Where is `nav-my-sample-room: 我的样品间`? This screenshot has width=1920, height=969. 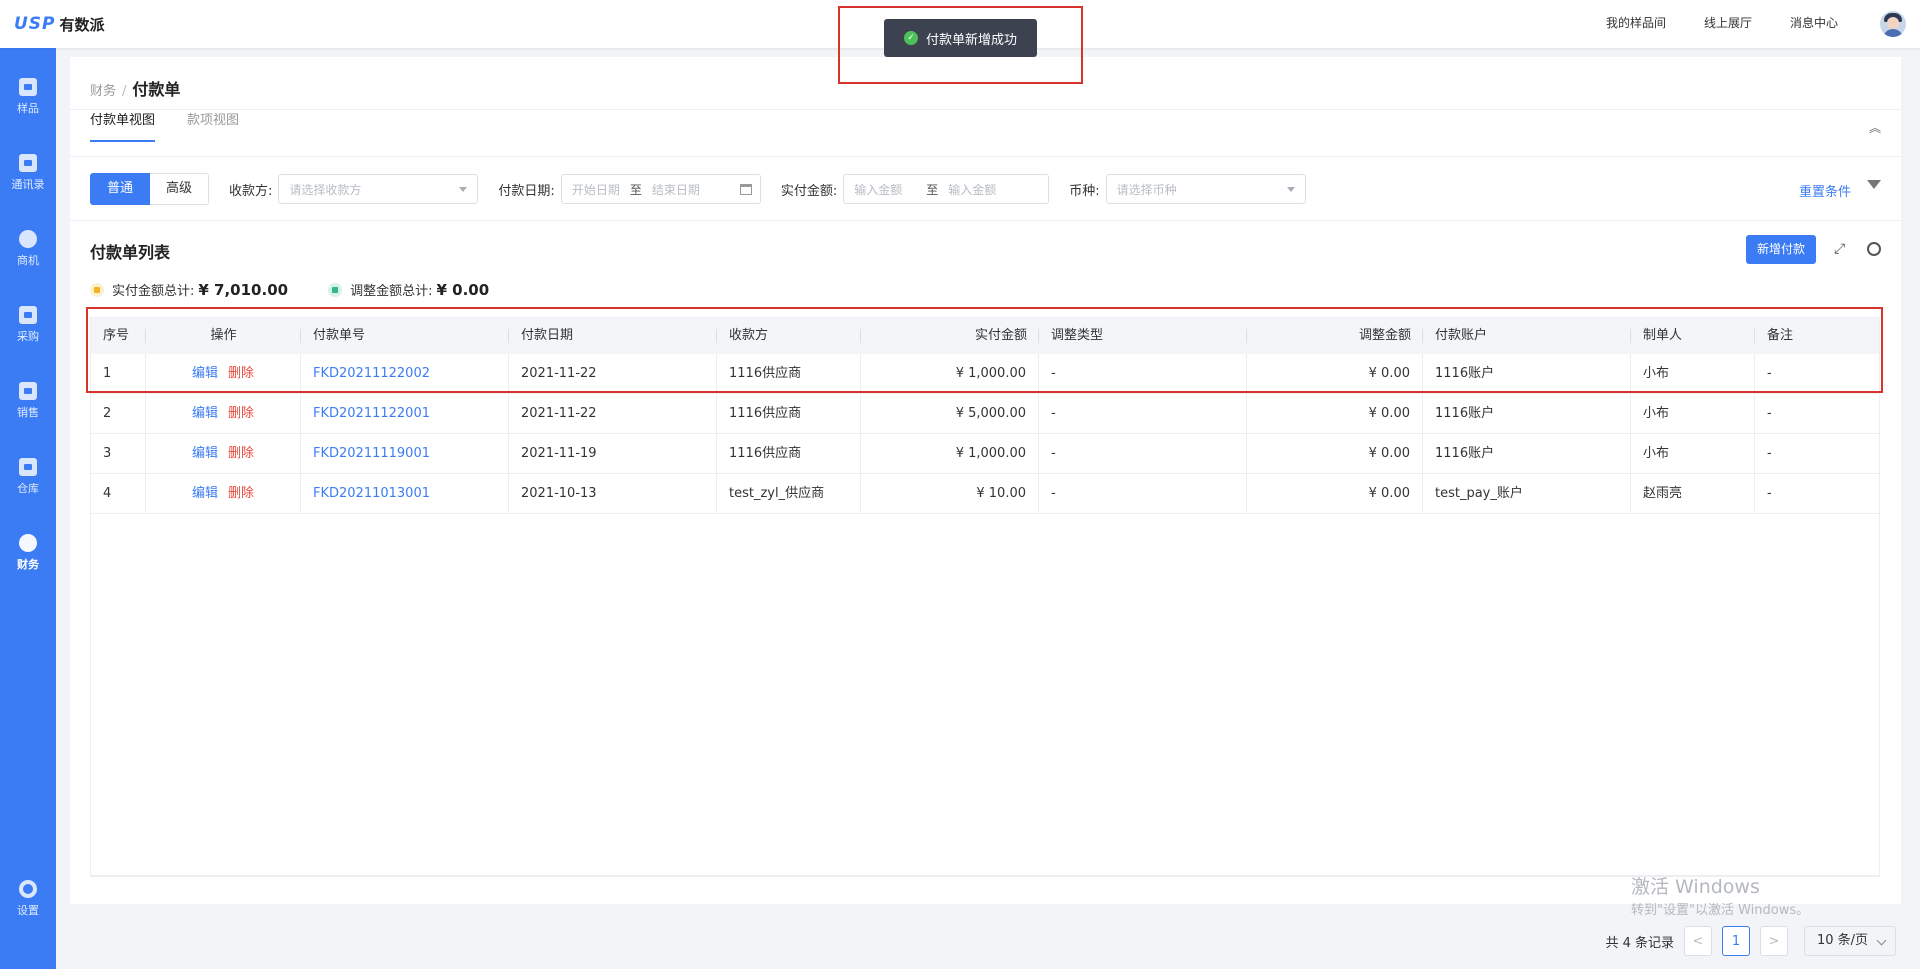
nav-my-sample-room: 我的样品间 is located at coordinates (1636, 22).